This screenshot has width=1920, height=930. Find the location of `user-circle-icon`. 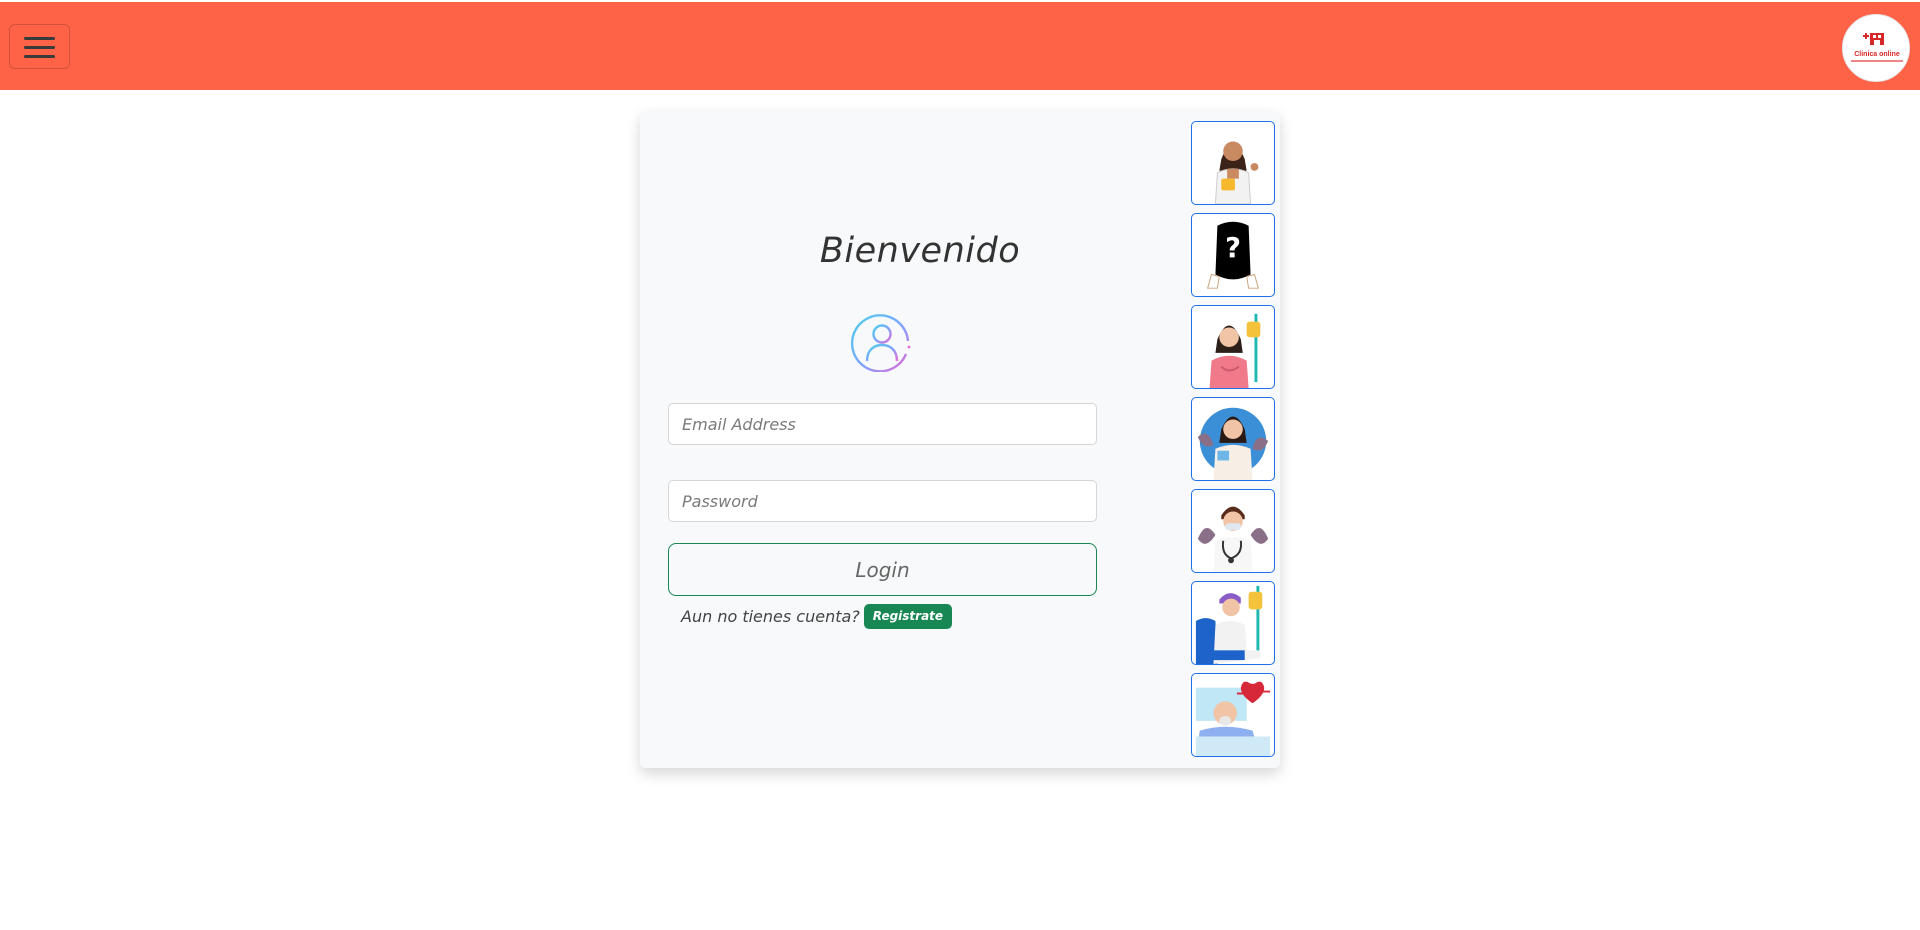

user-circle-icon is located at coordinates (881, 343).